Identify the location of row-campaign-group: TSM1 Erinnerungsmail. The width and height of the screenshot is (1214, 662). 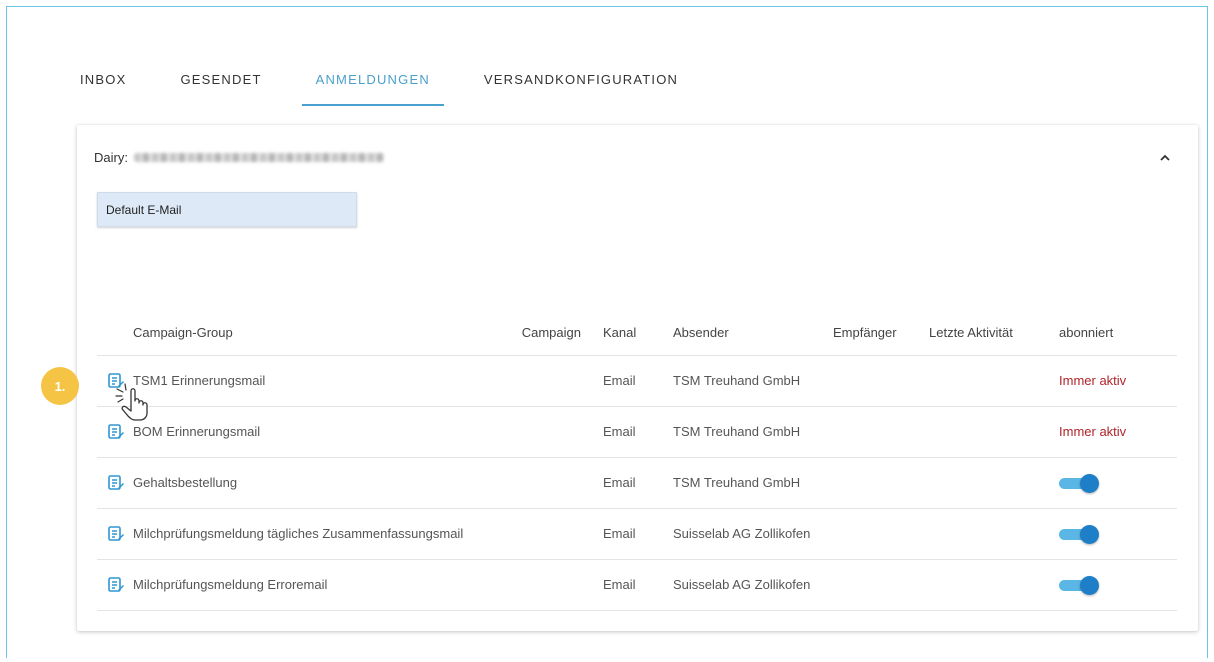
(318, 381).